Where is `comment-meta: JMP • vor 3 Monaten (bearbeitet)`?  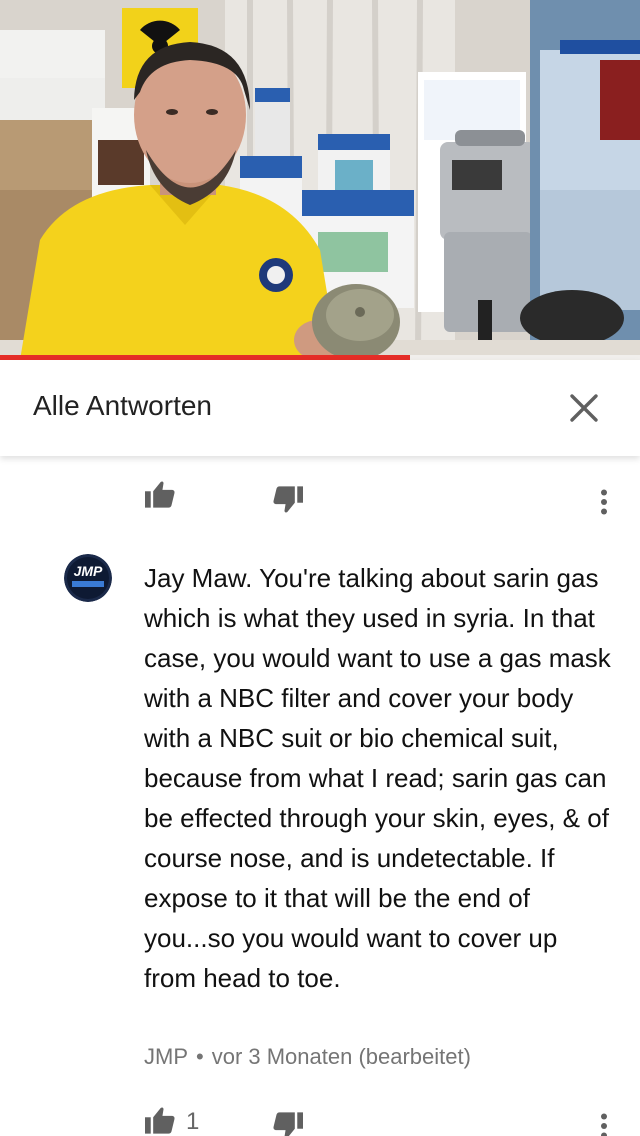
comment-meta: JMP • vor 3 Monaten (bearbeitet) is located at coordinates (307, 1057).